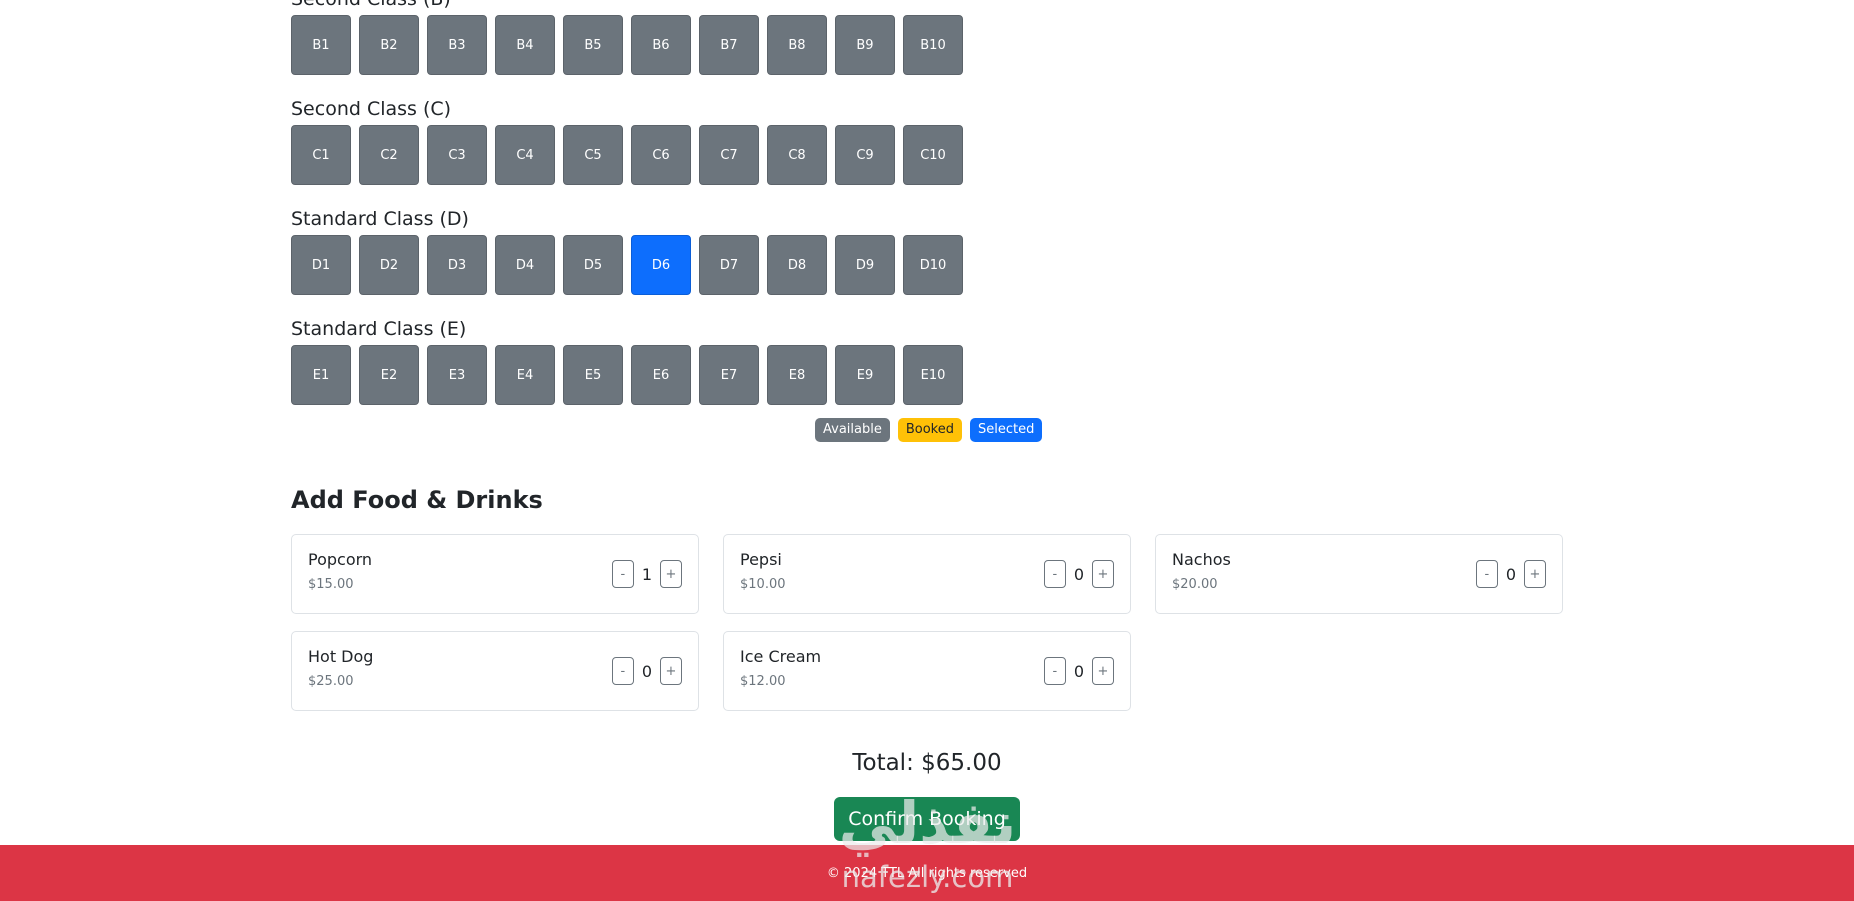  What do you see at coordinates (729, 375) in the screenshot?
I see `seat-button-e7: E7` at bounding box center [729, 375].